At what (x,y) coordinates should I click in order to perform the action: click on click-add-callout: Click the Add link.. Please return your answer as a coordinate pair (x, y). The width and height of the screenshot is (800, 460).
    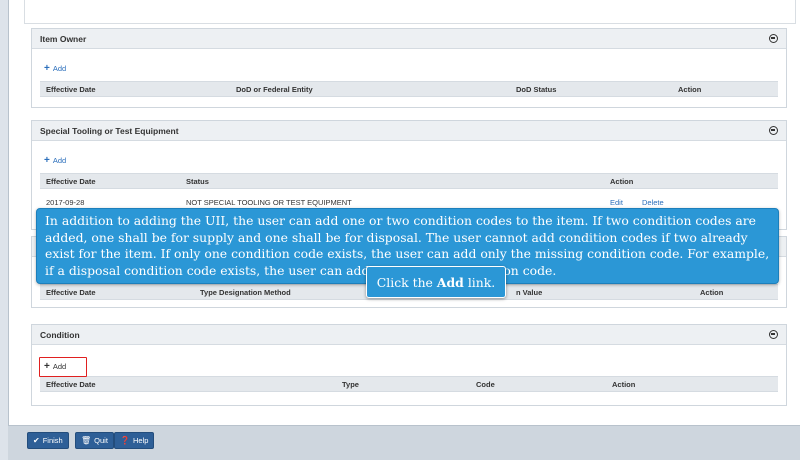
    Looking at the image, I should click on (436, 282).